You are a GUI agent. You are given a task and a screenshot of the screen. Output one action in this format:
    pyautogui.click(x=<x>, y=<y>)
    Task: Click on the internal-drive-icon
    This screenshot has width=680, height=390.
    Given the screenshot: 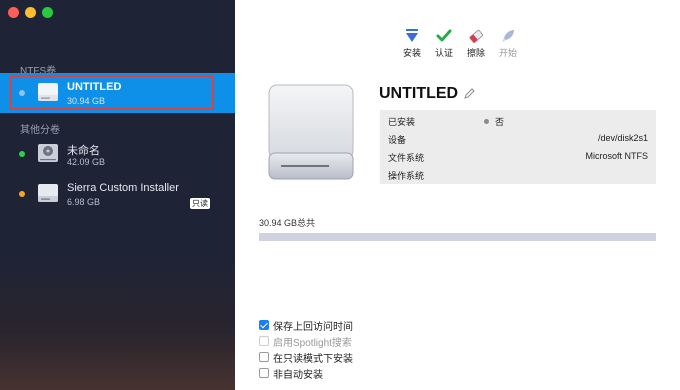 What is the action you would take?
    pyautogui.click(x=48, y=154)
    